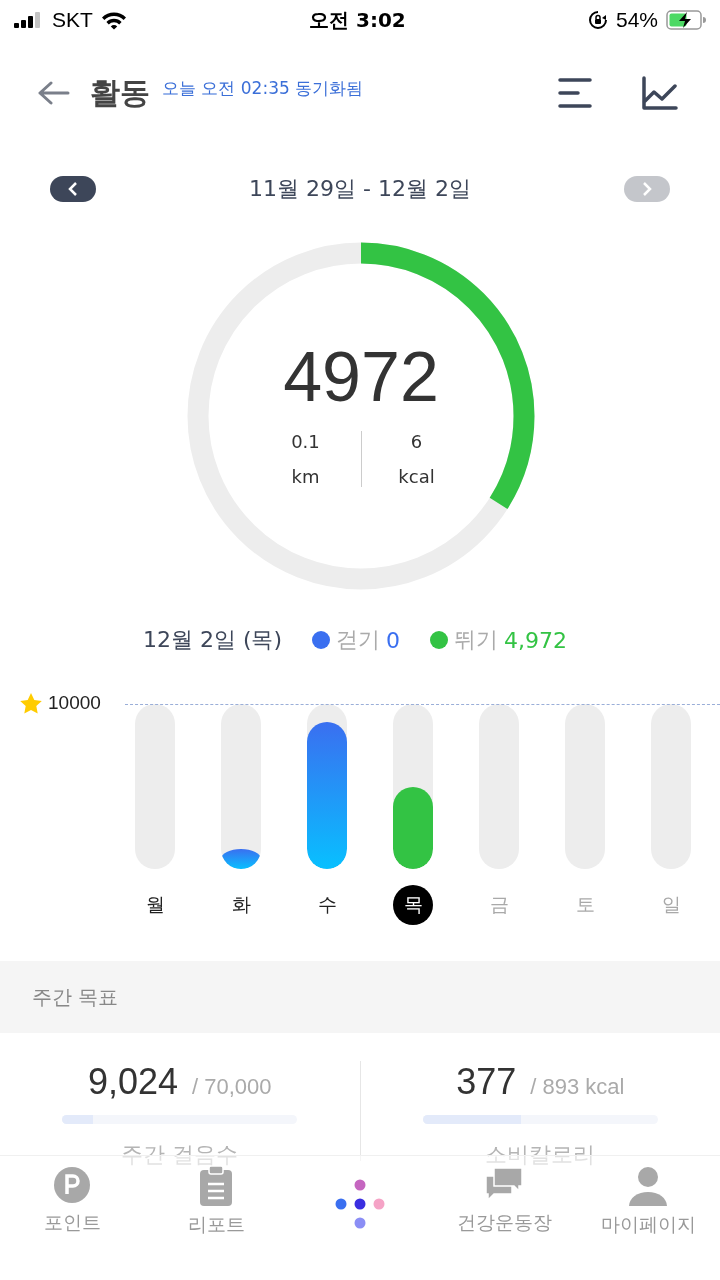  What do you see at coordinates (671, 905) in the screenshot?
I see `day-tab: 일` at bounding box center [671, 905].